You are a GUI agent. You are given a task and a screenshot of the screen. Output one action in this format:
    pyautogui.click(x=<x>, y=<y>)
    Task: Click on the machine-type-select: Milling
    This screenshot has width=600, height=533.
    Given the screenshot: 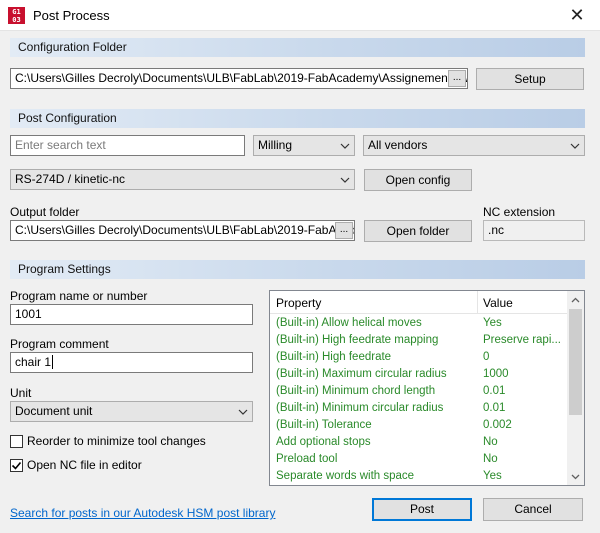 What is the action you would take?
    pyautogui.click(x=304, y=145)
    